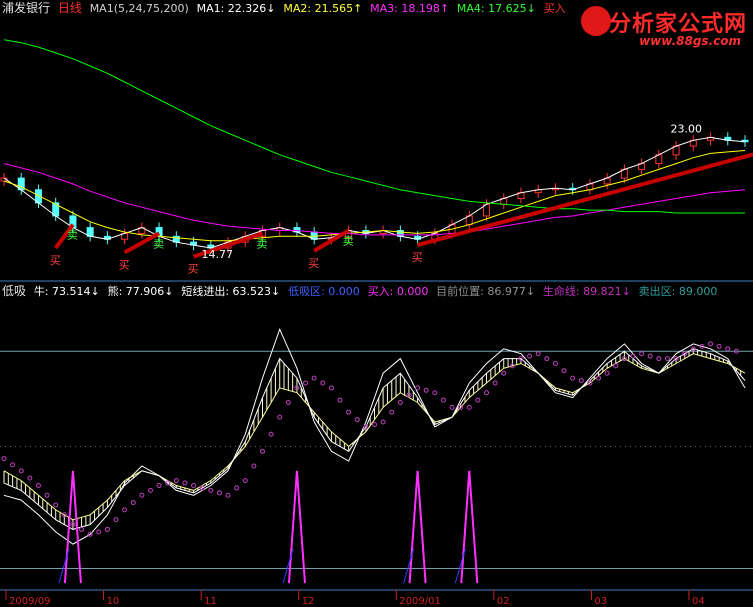  I want to click on low-price-label: 14.77, so click(218, 254).